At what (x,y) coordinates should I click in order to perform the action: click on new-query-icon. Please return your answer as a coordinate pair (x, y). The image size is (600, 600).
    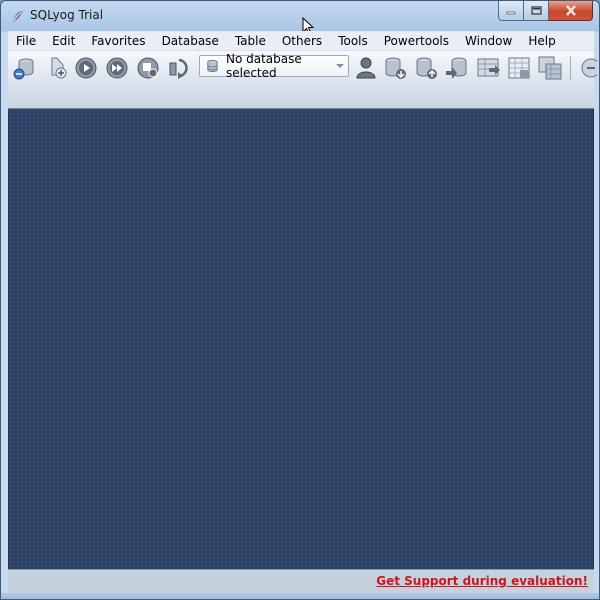
    Looking at the image, I should click on (56, 68).